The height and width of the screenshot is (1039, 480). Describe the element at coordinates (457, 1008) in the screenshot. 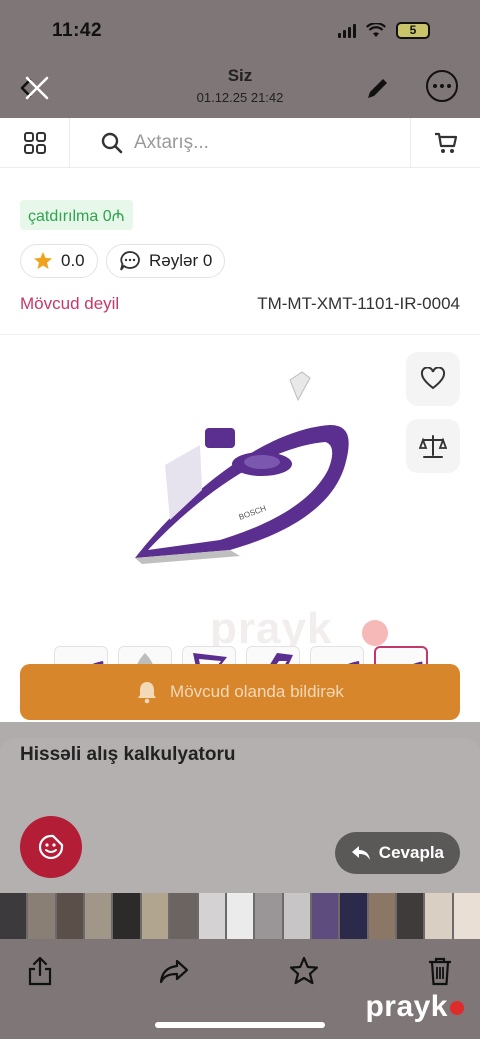

I see `brand-dot` at that location.